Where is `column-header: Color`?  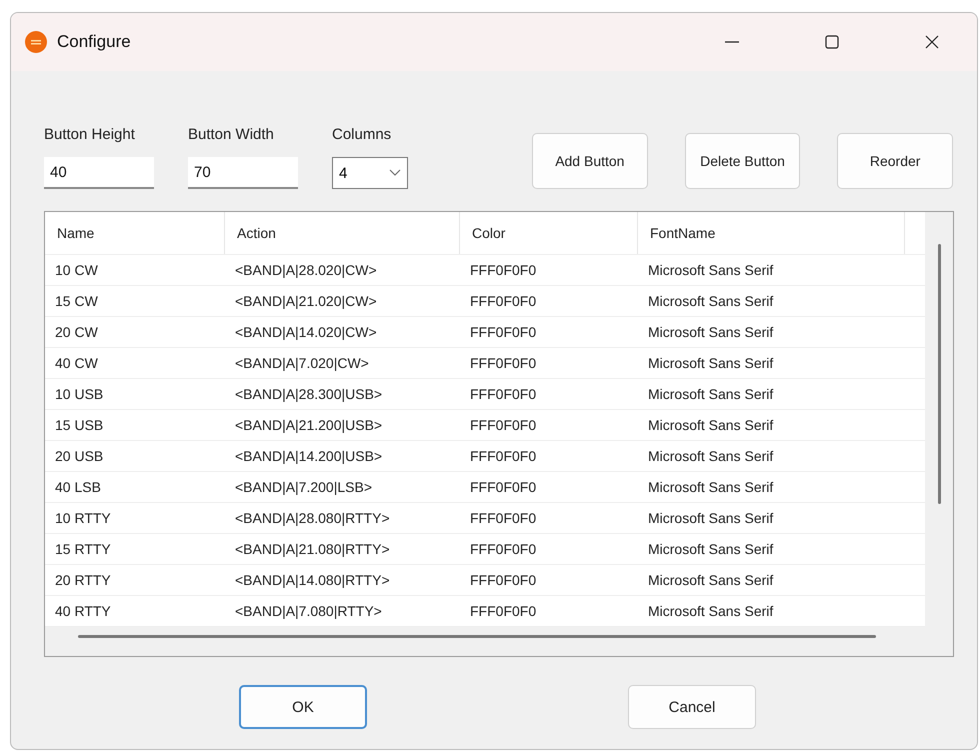 column-header: Color is located at coordinates (549, 233).